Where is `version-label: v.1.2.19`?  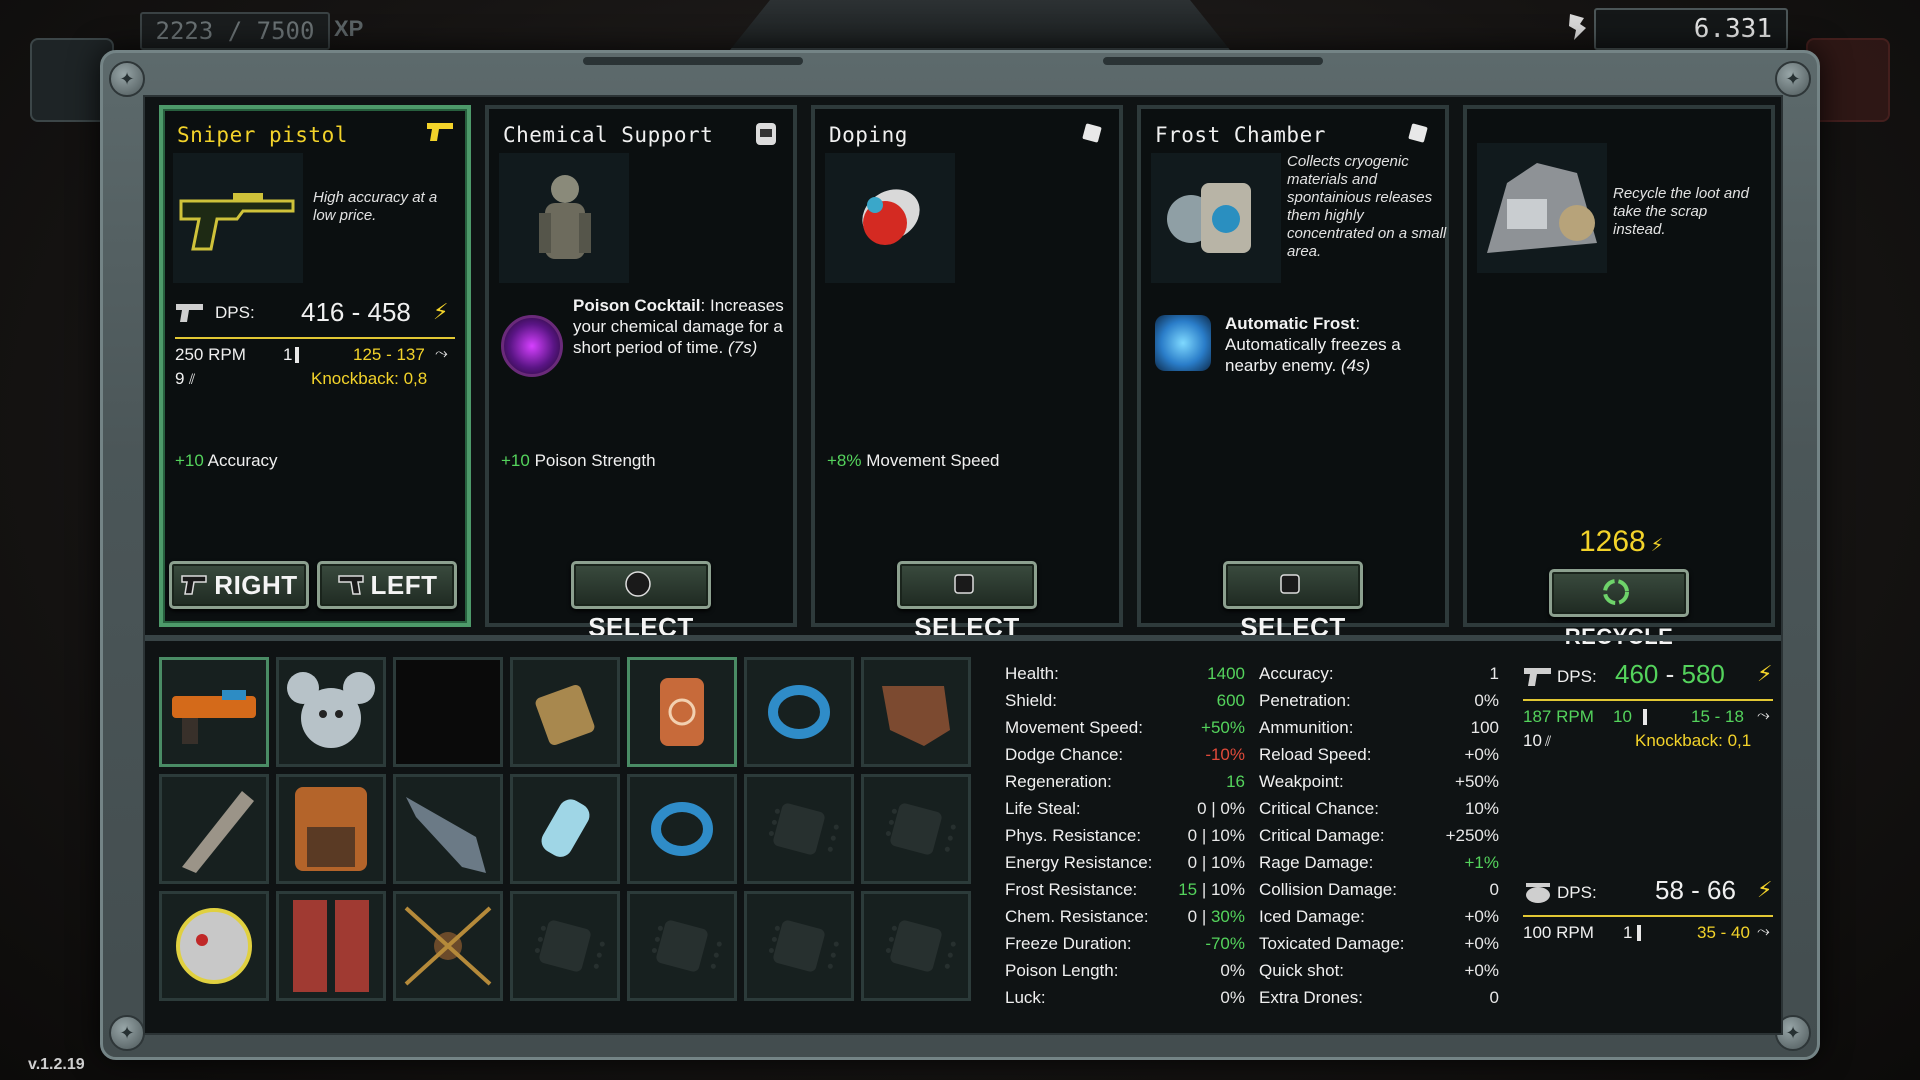 version-label: v.1.2.19 is located at coordinates (56, 1064).